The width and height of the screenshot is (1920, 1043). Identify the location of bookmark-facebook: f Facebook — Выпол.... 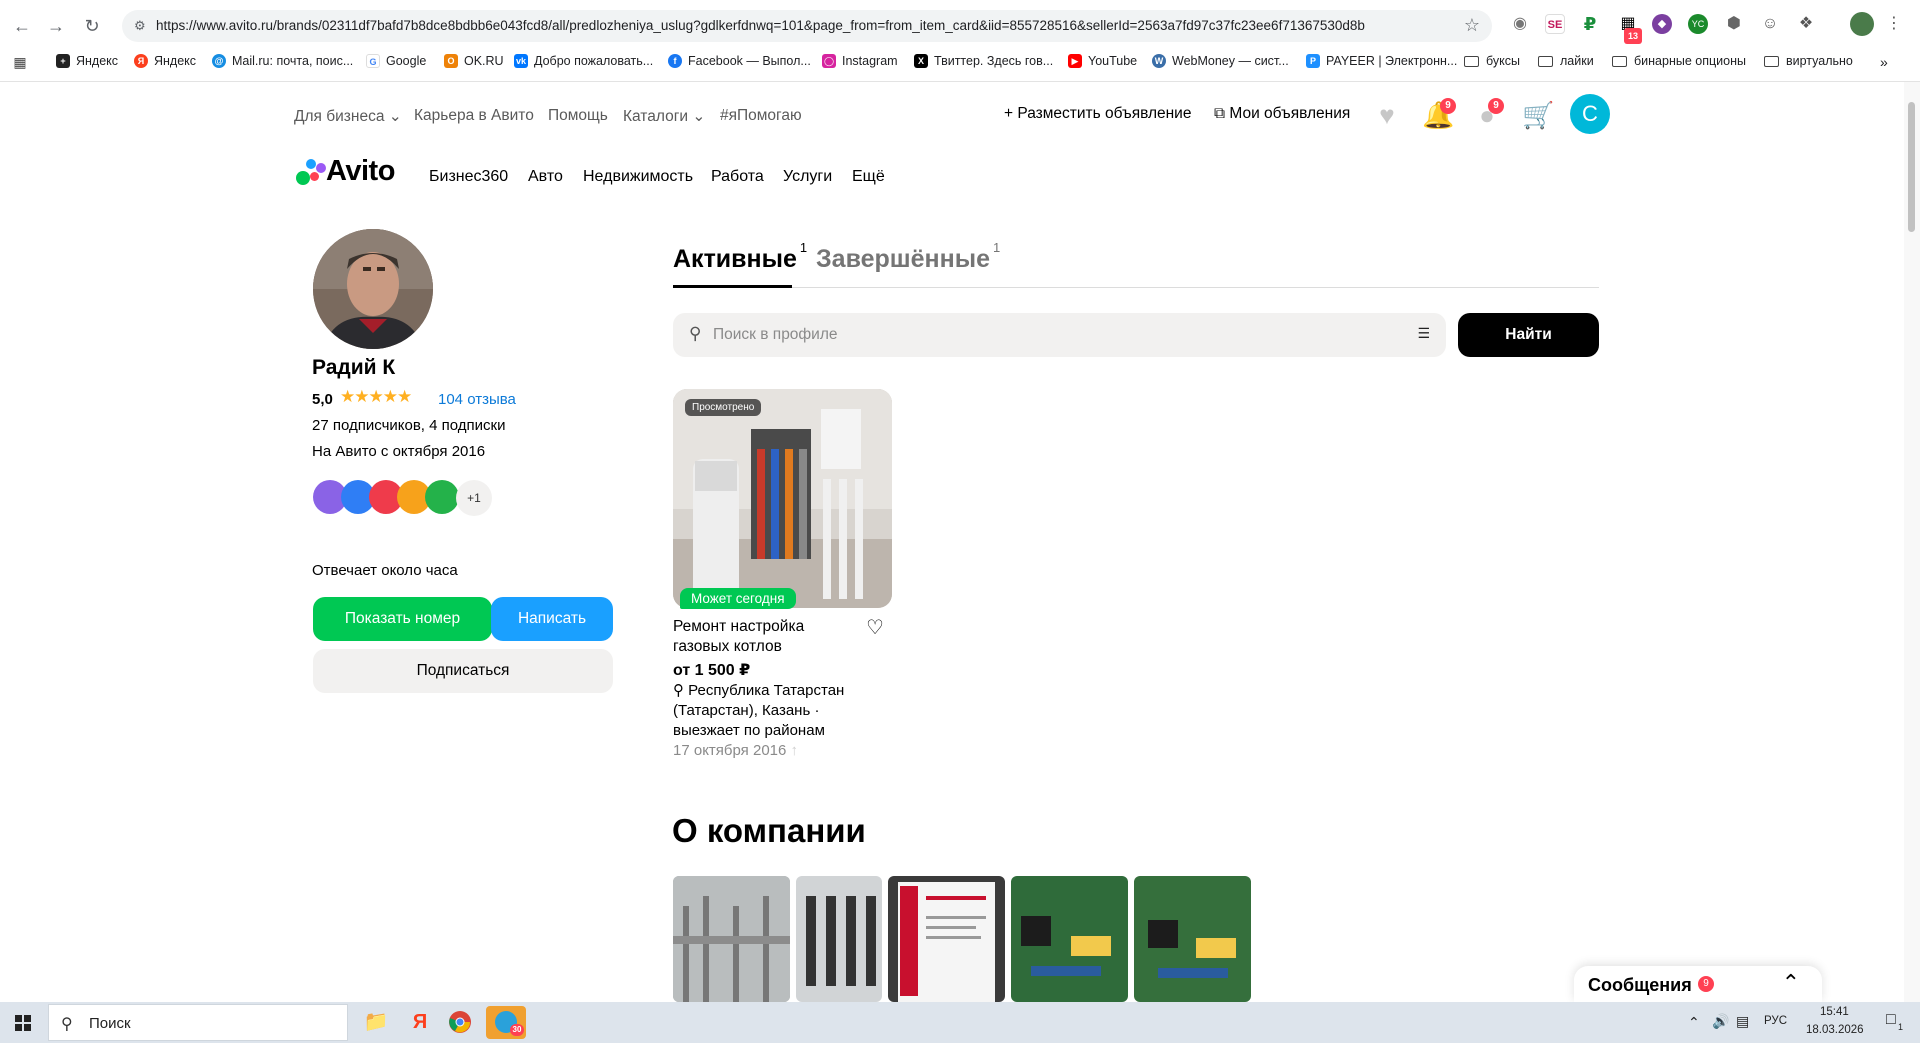
(739, 61).